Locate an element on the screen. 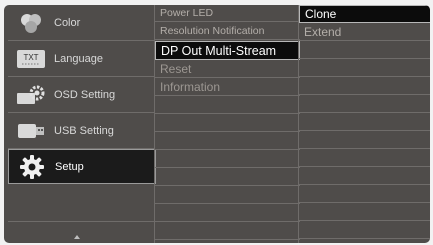 This screenshot has width=433, height=245. submenu-item-reset: Reset is located at coordinates (227, 69).